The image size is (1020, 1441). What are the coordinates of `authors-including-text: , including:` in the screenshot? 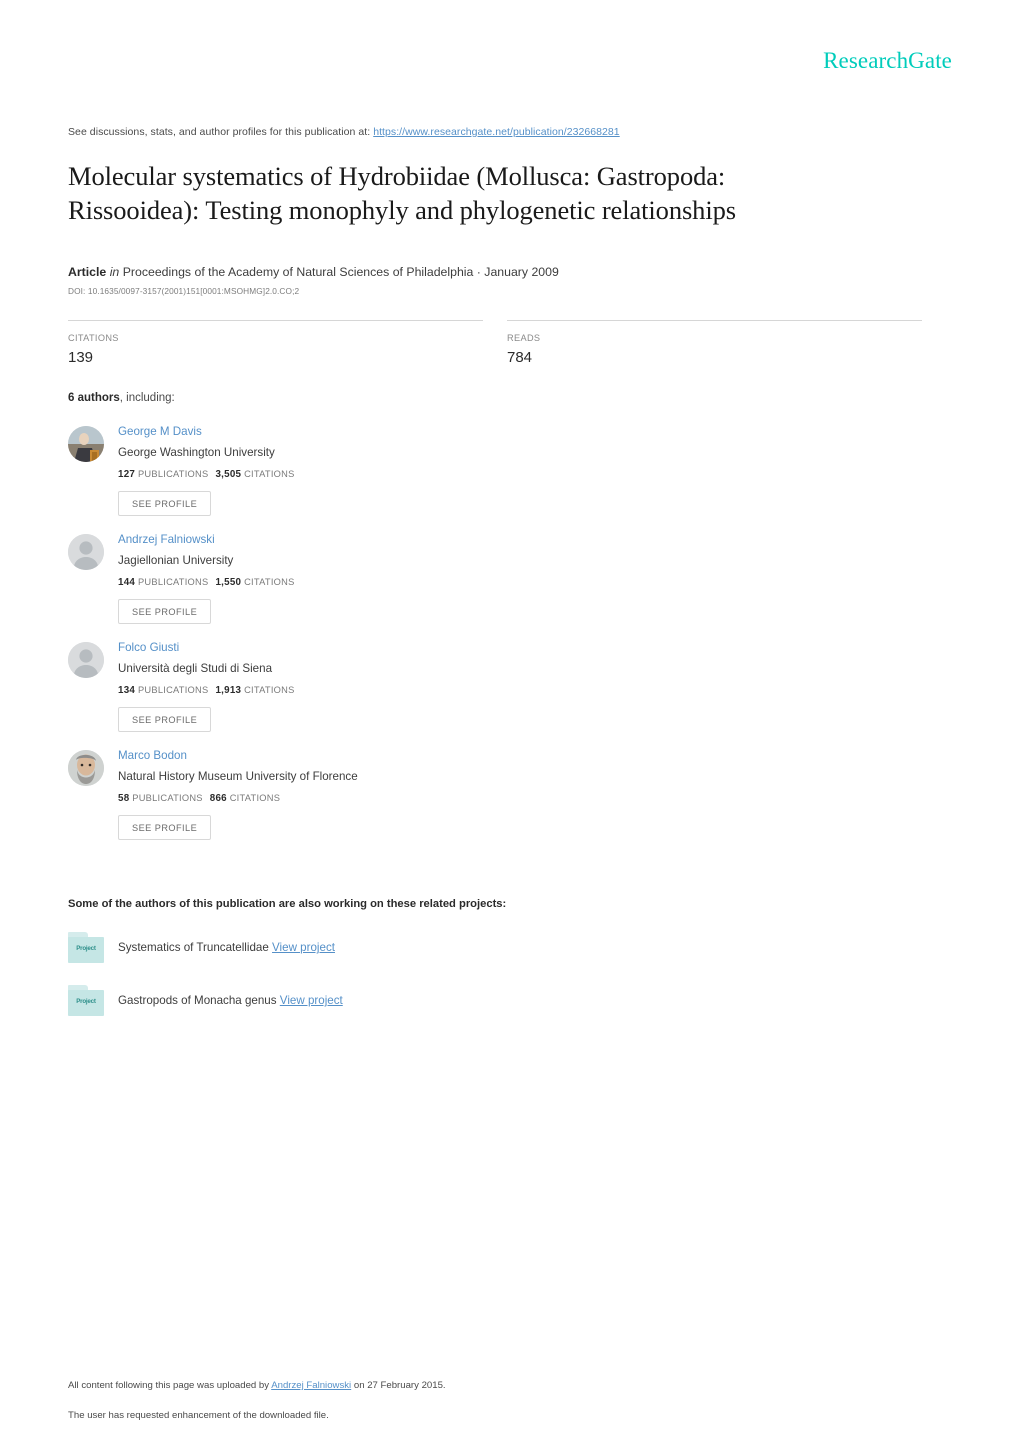 It's located at (147, 398).